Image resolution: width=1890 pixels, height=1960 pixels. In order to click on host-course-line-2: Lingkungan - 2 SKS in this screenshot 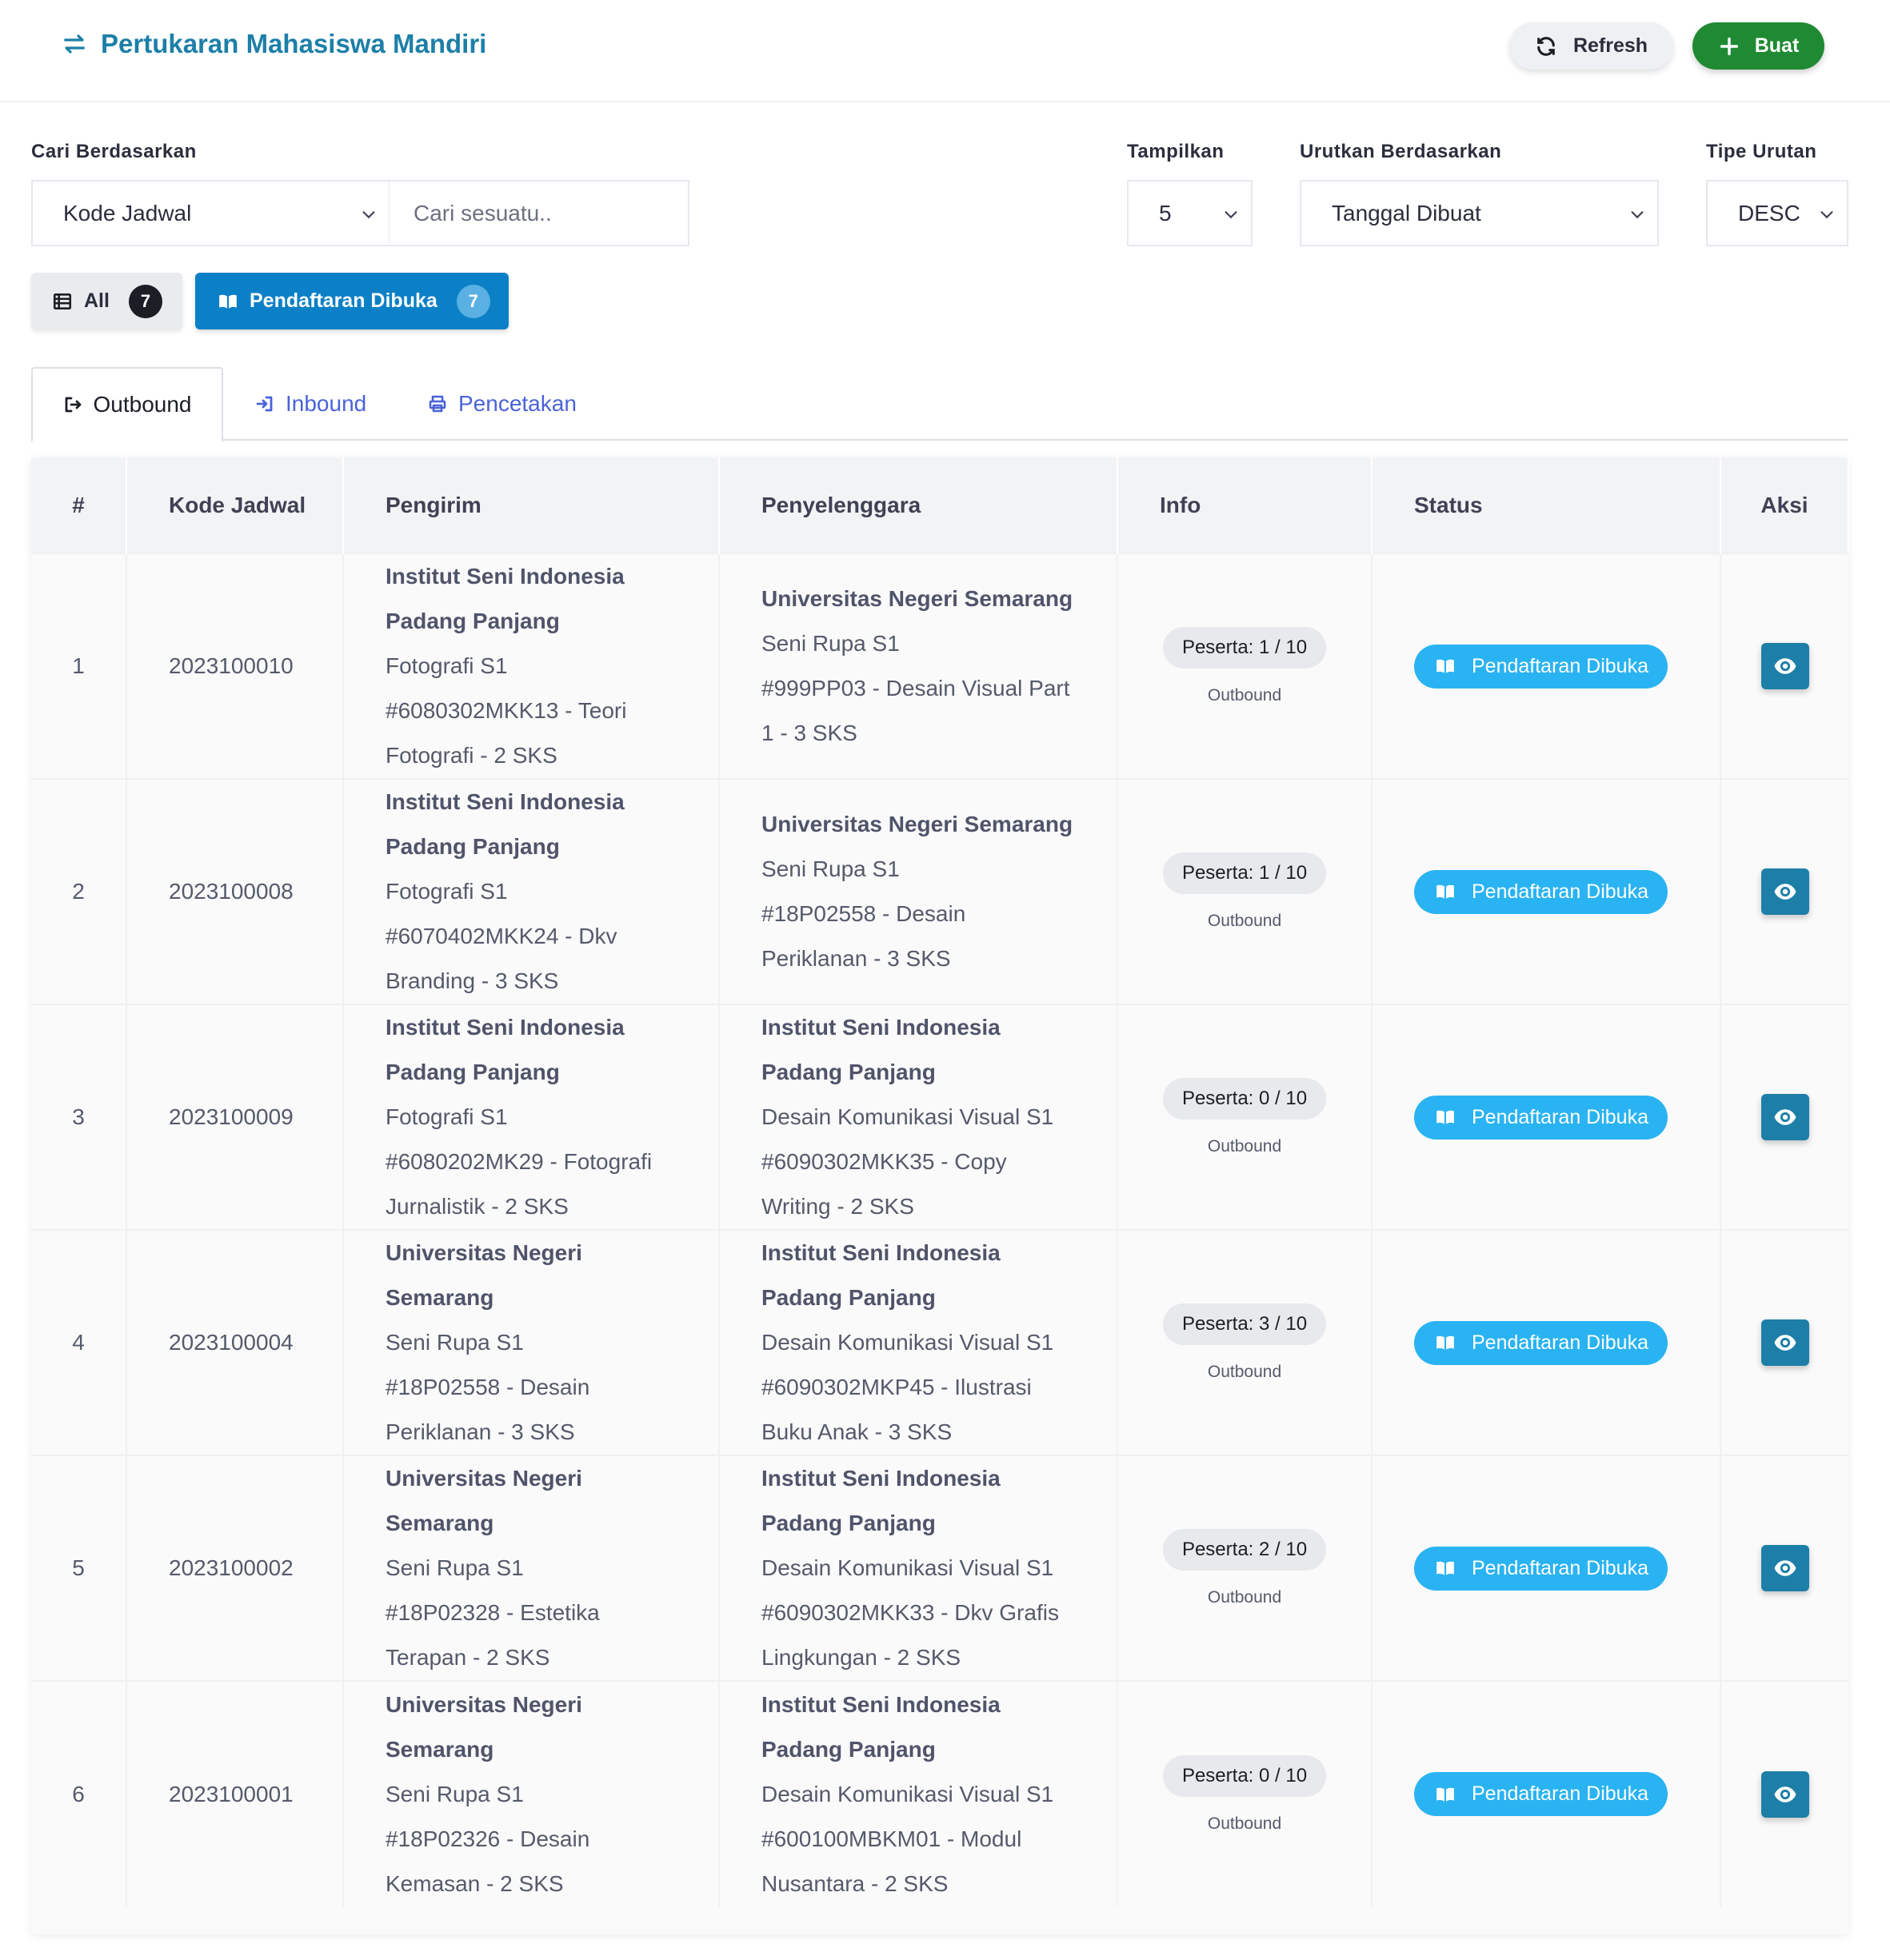, I will do `click(861, 1657)`.